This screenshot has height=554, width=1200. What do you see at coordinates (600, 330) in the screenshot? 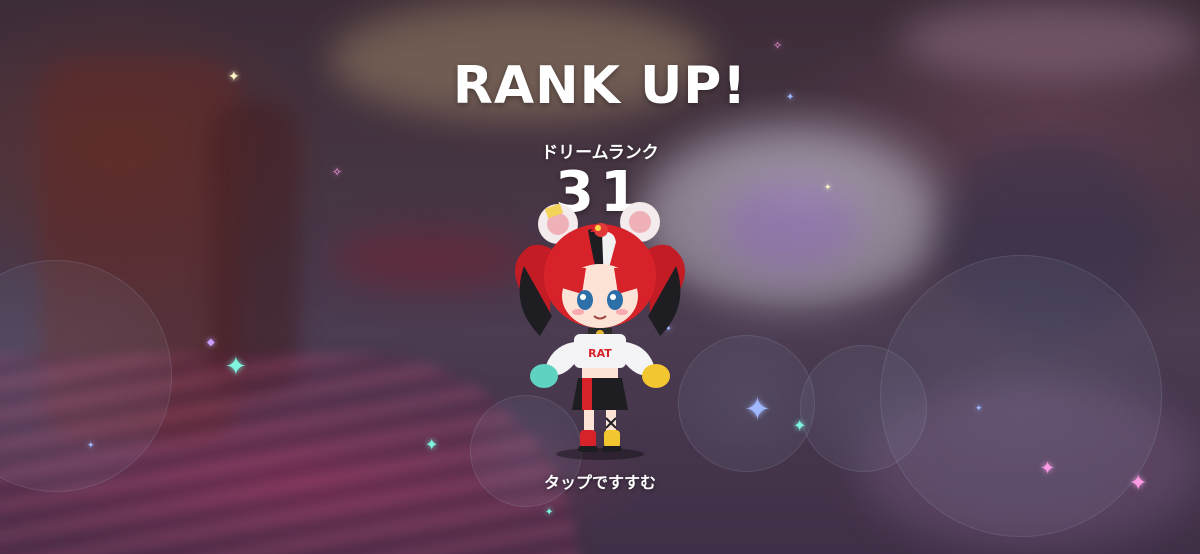
I see `chibi-character-illustration: RAT` at bounding box center [600, 330].